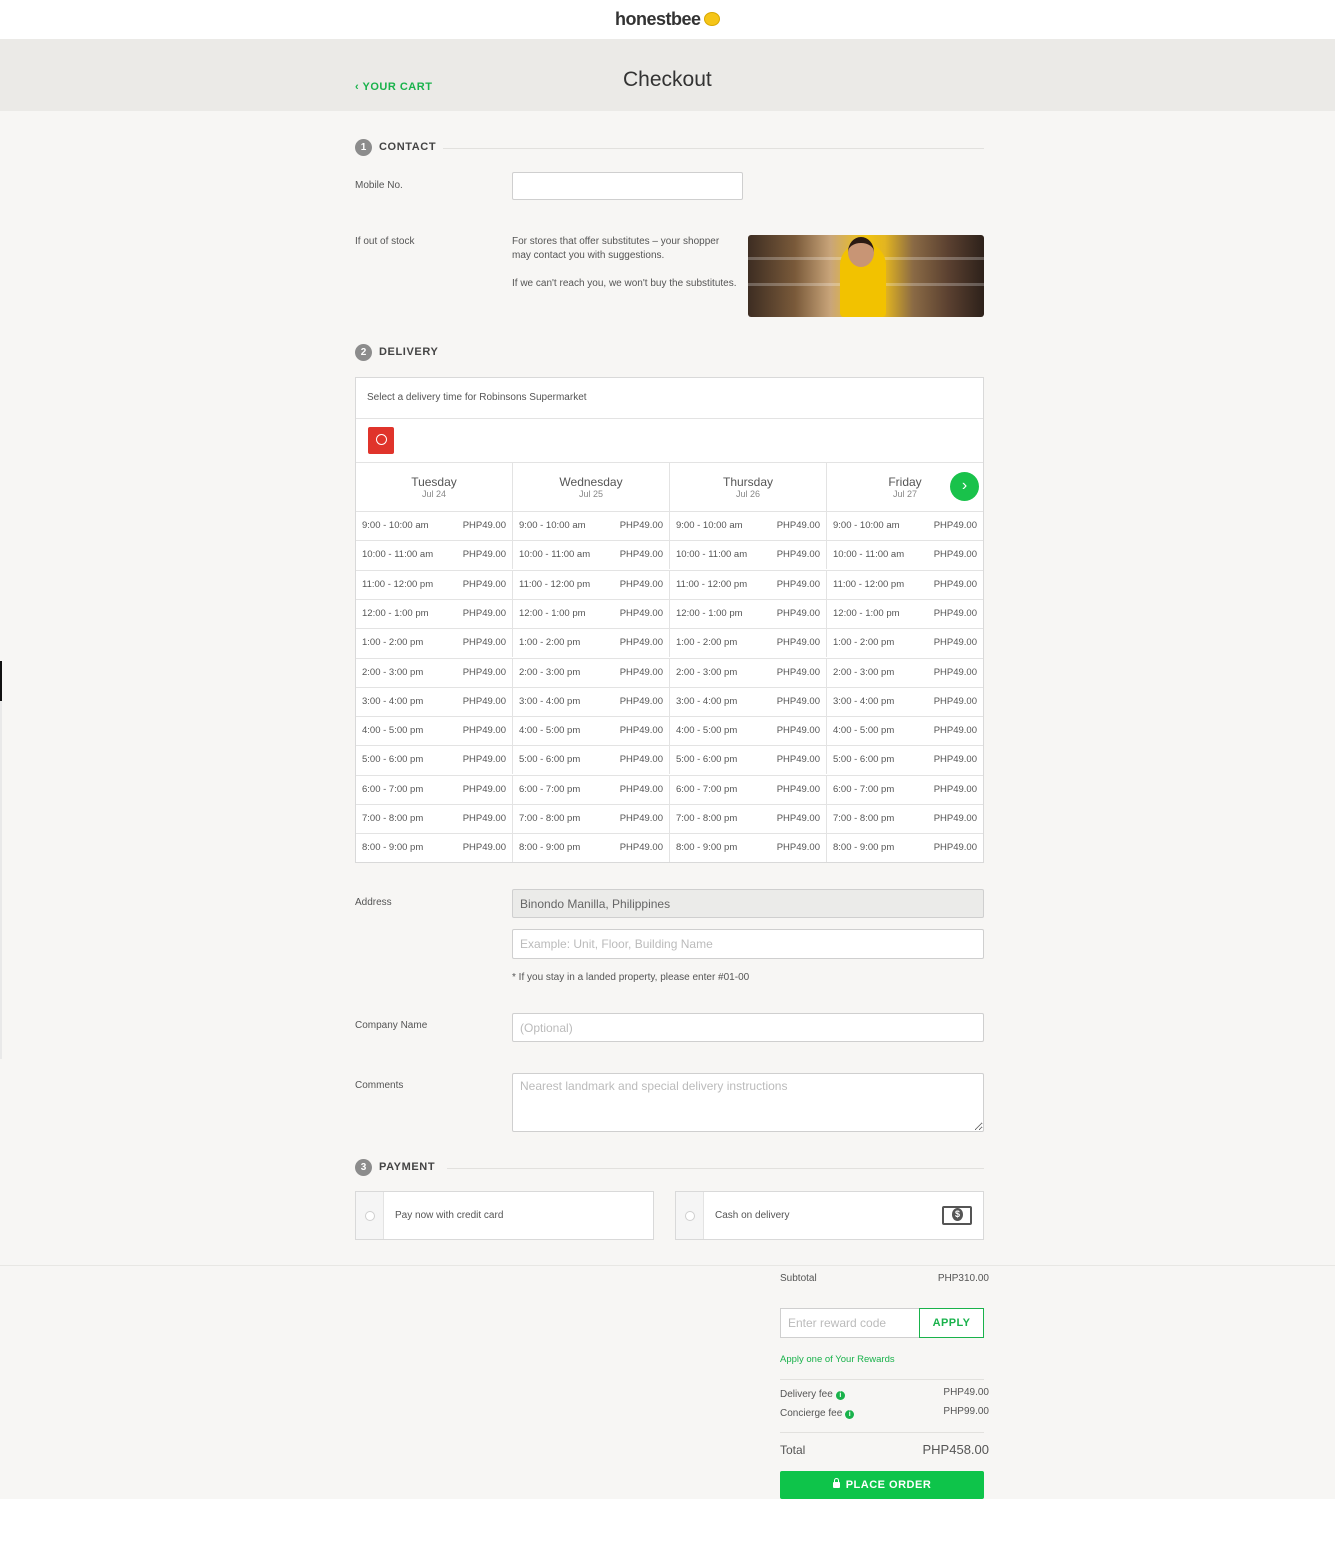  I want to click on day-name: Wednesday, so click(591, 482).